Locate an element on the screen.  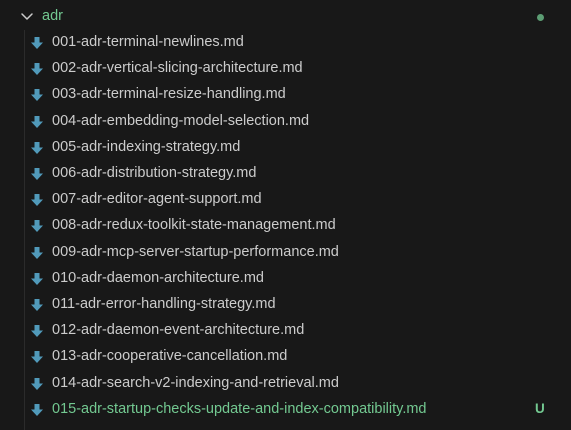
file-row: 002-adr-vertical-slicing-architecture.md is located at coordinates (285, 69).